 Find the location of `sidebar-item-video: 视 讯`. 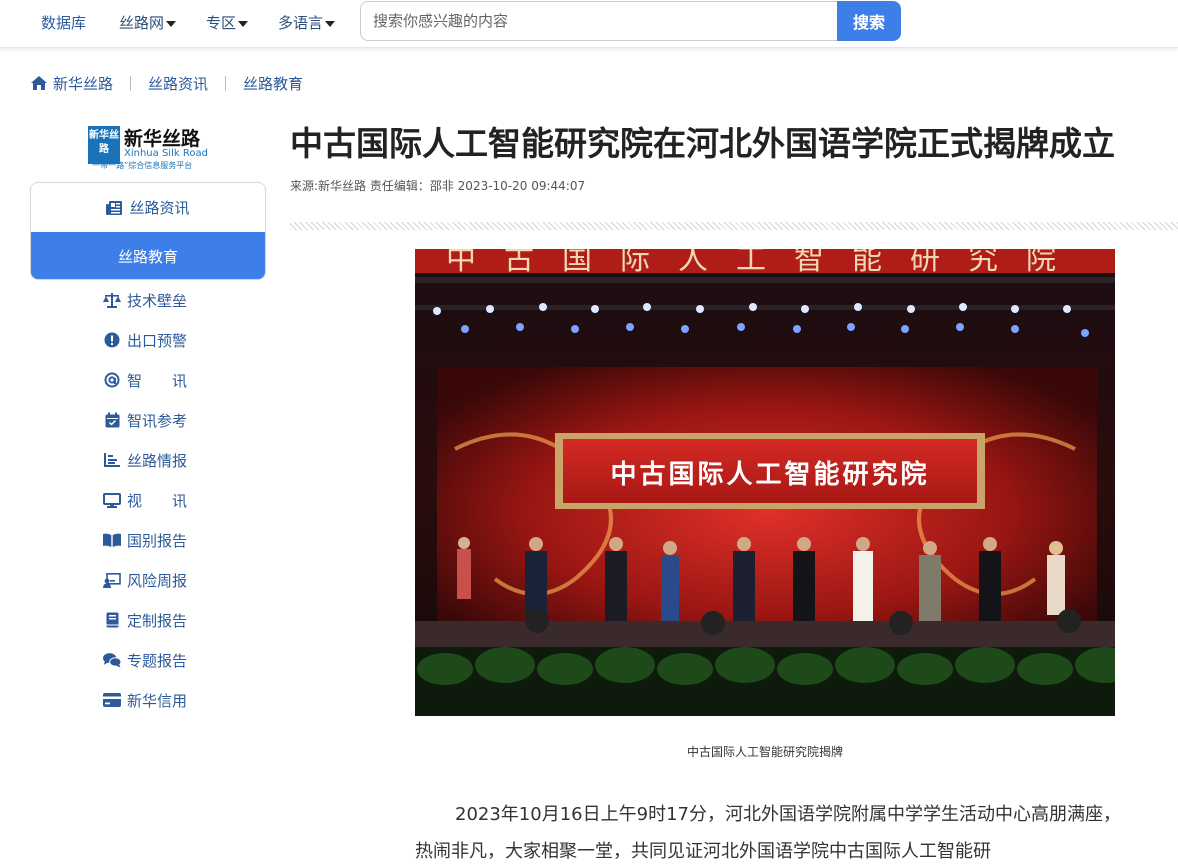

sidebar-item-video: 视 讯 is located at coordinates (145, 500).